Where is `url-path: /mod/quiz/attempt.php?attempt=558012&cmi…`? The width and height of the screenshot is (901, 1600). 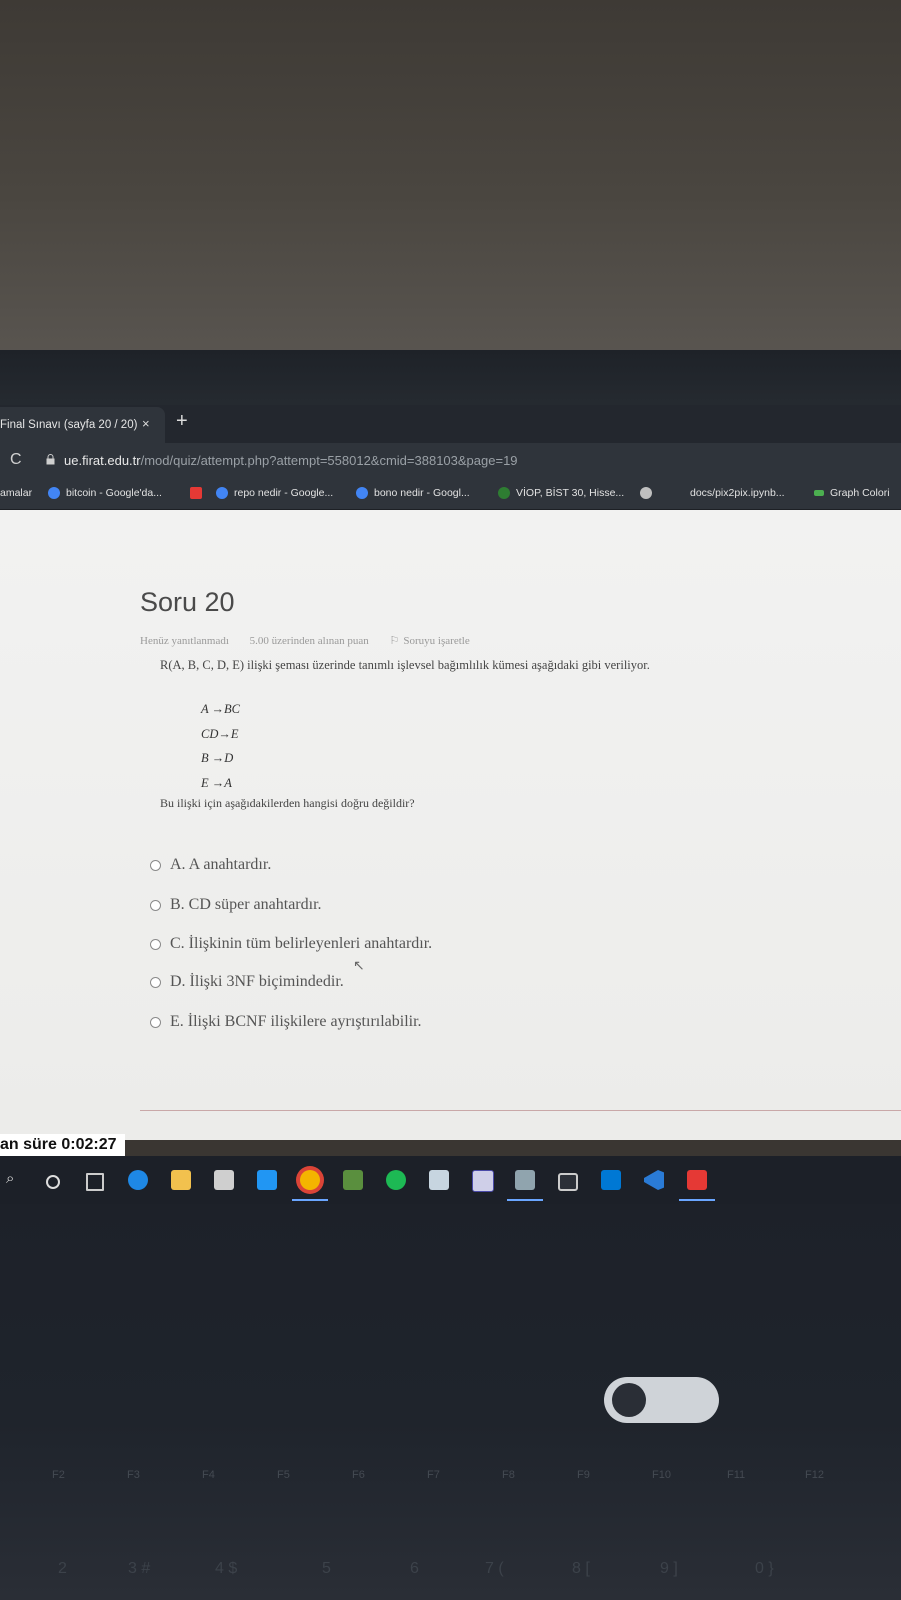 url-path: /mod/quiz/attempt.php?attempt=558012&cmi… is located at coordinates (329, 460).